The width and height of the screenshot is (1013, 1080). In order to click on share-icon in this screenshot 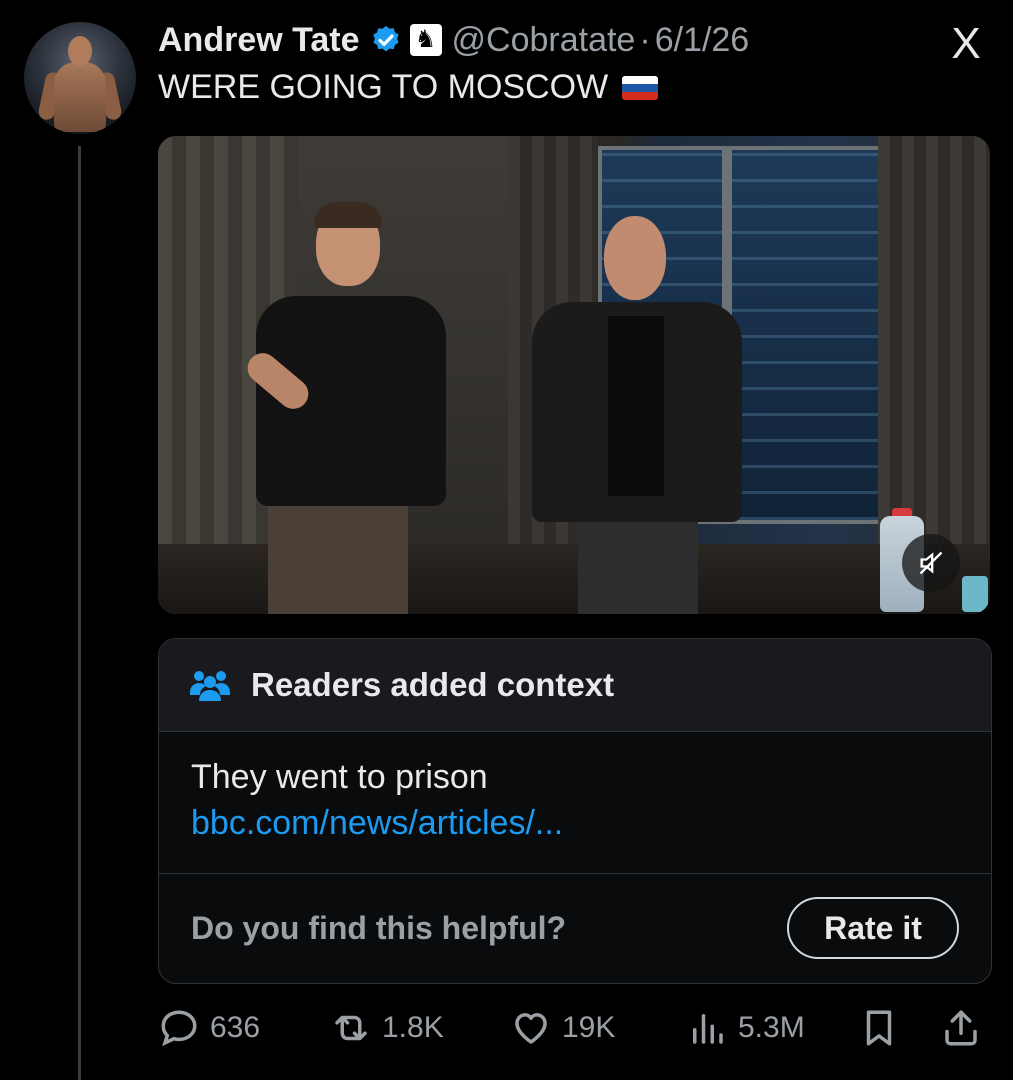, I will do `click(961, 1028)`.